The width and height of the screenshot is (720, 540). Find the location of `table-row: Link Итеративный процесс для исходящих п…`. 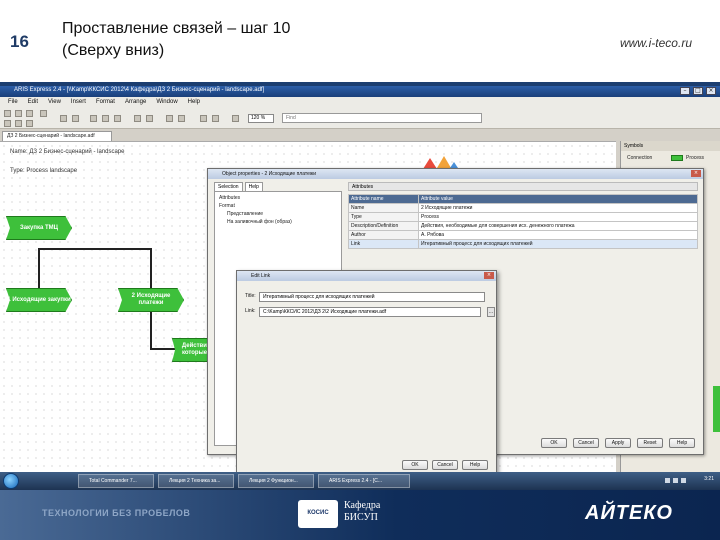

table-row: Link Итеративный процесс для исходящих п… is located at coordinates (523, 244).